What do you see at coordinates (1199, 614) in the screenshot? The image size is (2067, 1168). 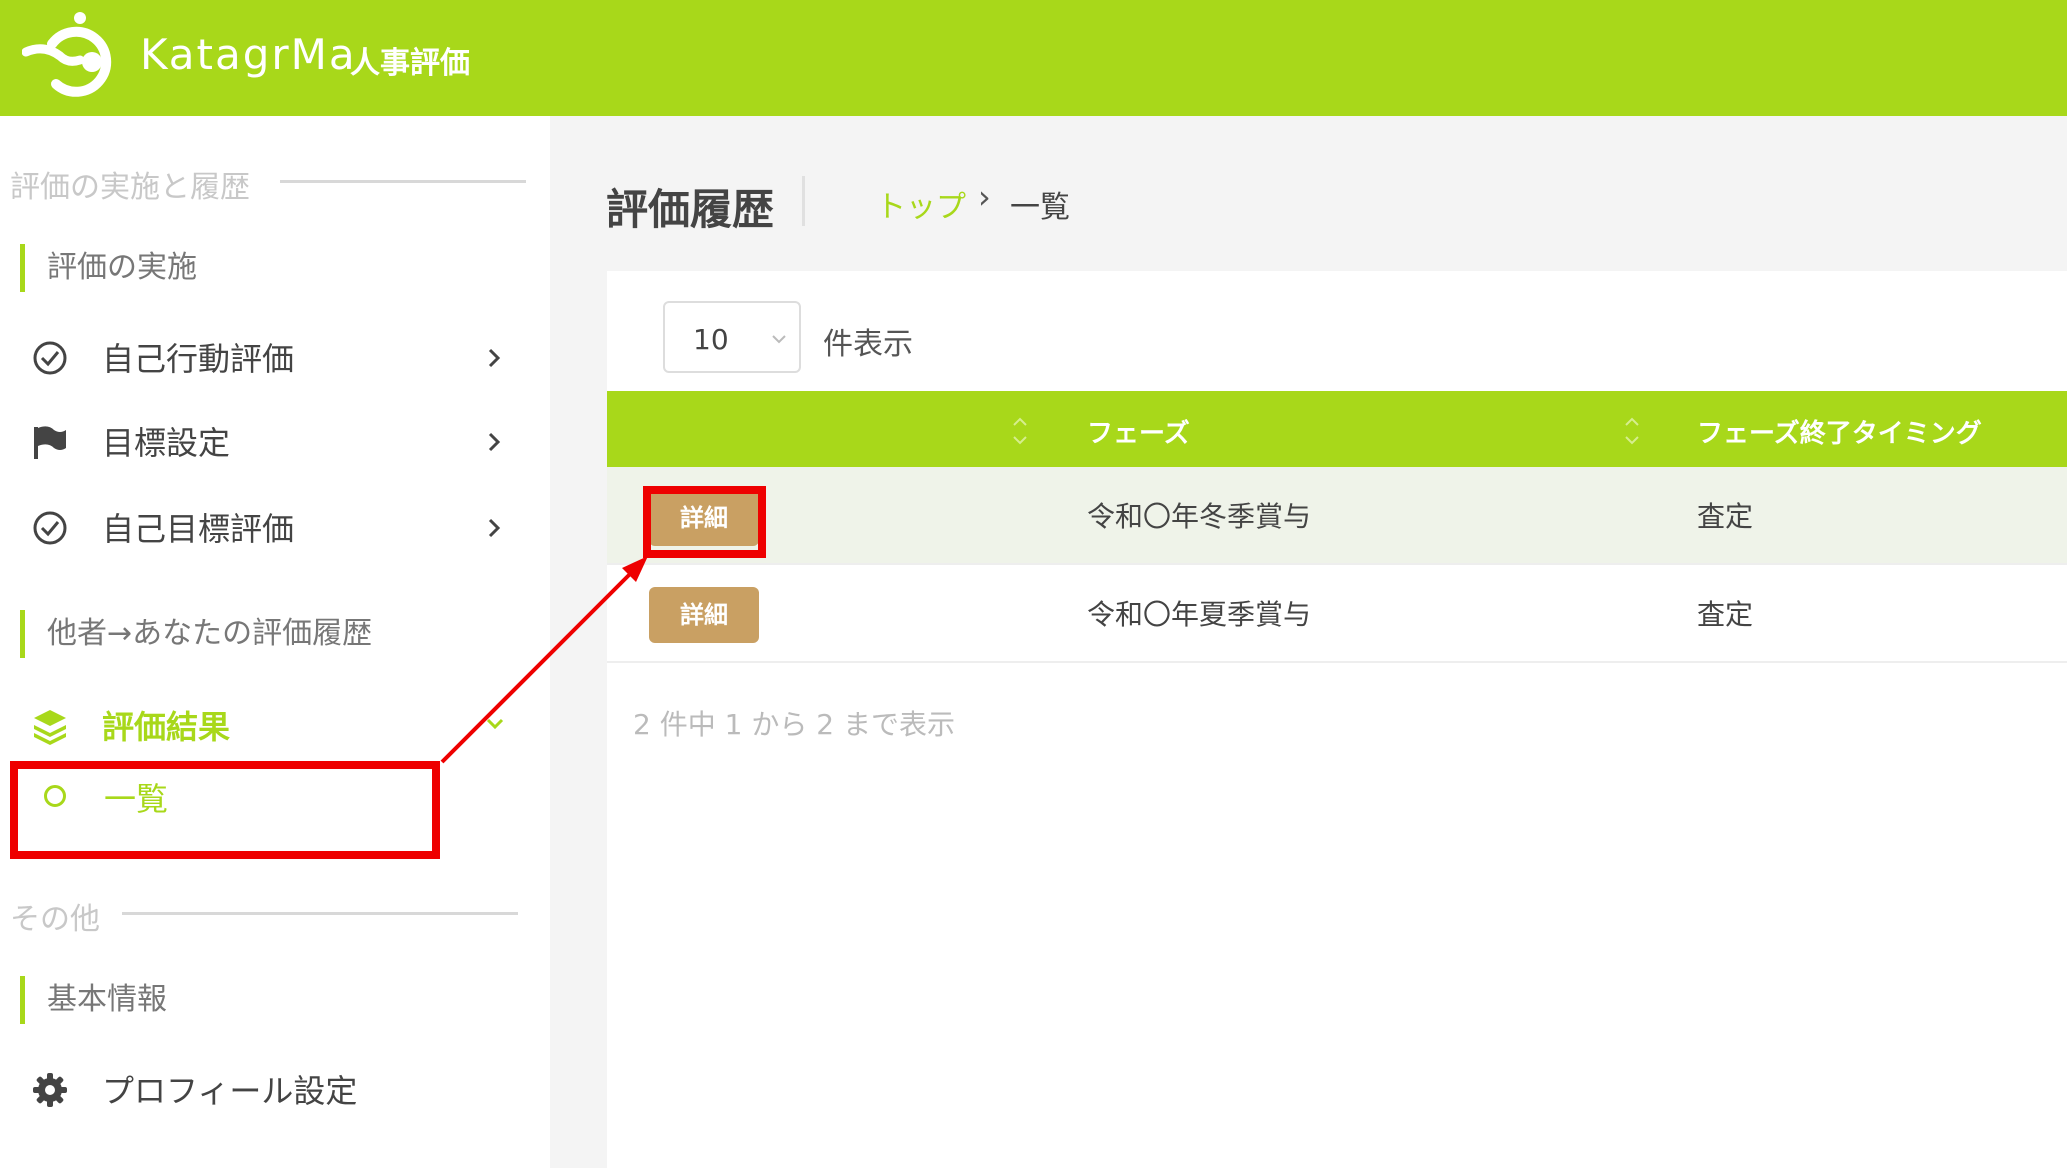 I see `cell-phase: 令和〇年夏季賞与` at bounding box center [1199, 614].